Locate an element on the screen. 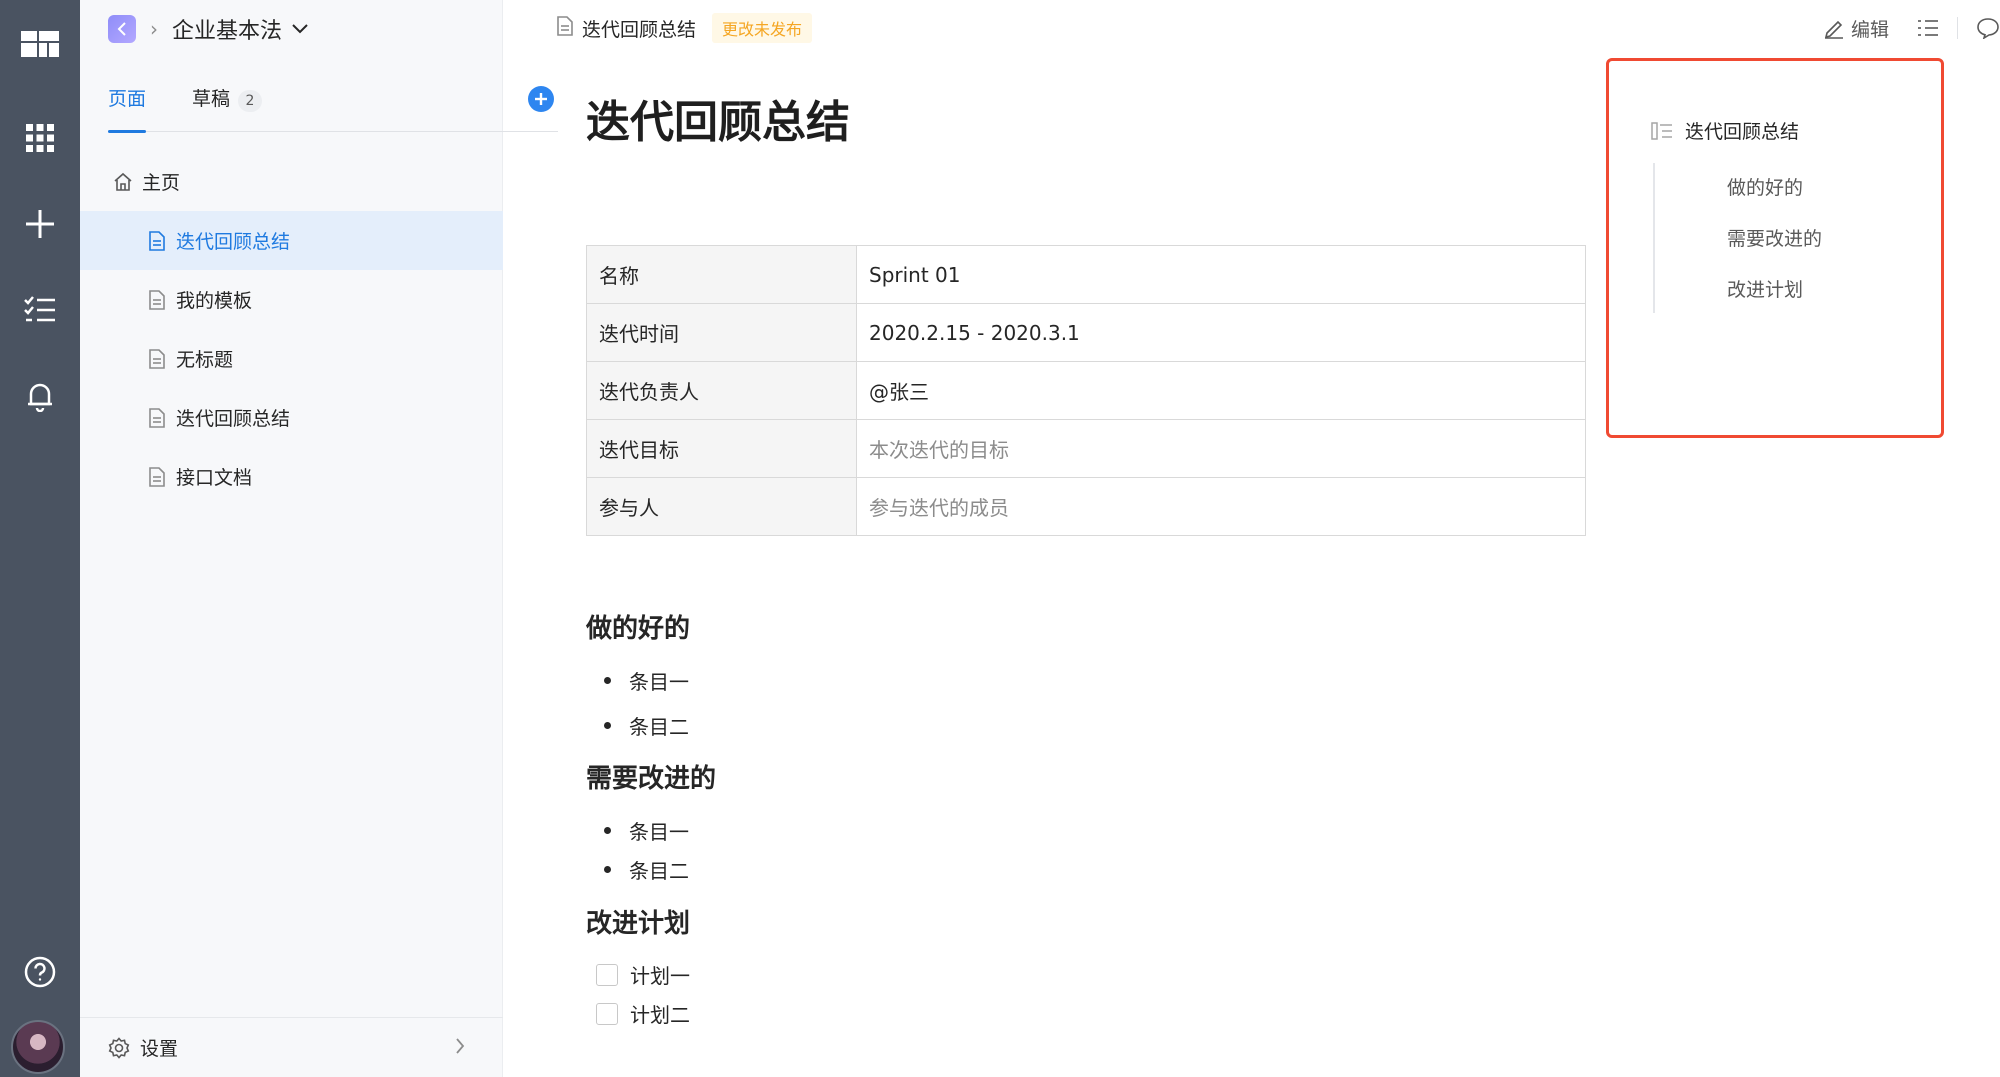 This screenshot has height=1077, width=2000. table-row: 迭代负责人 @张三 is located at coordinates (1086, 390).